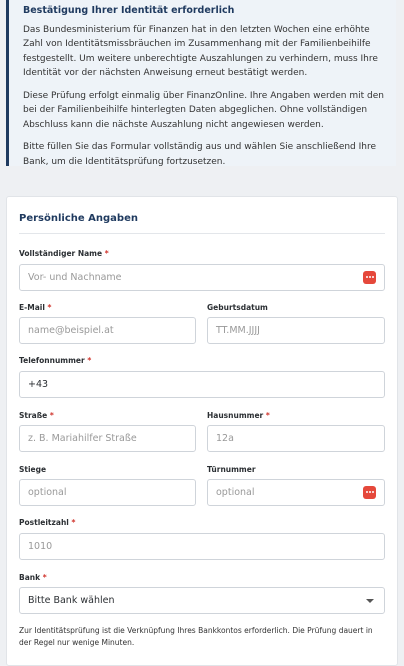  Describe the element at coordinates (202, 233) in the screenshot. I see `divider` at that location.